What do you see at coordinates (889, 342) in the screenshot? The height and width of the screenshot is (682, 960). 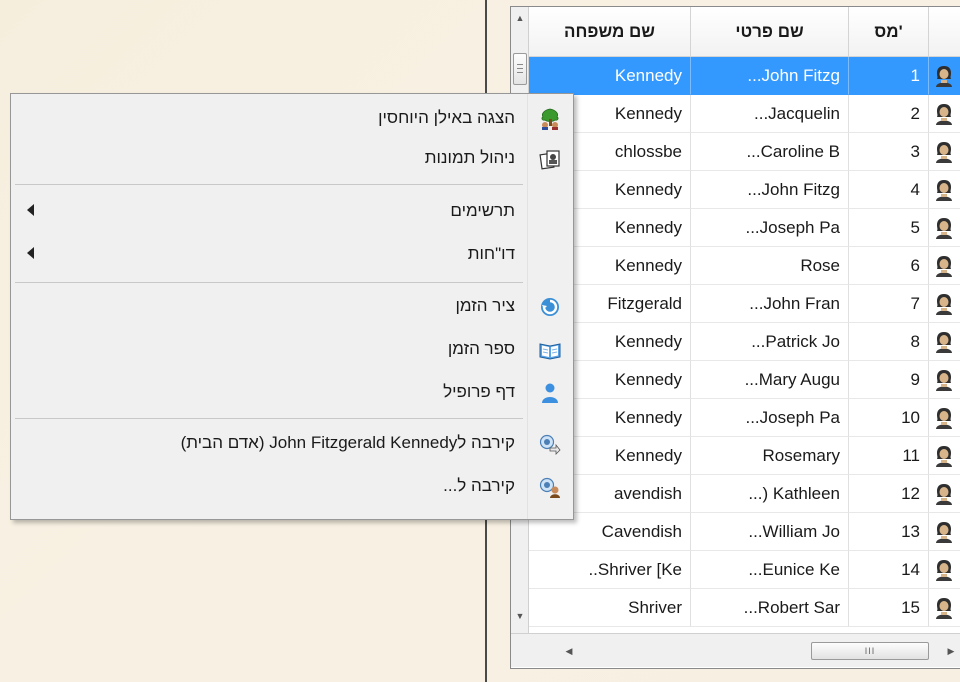 I see `cell-number: 8` at bounding box center [889, 342].